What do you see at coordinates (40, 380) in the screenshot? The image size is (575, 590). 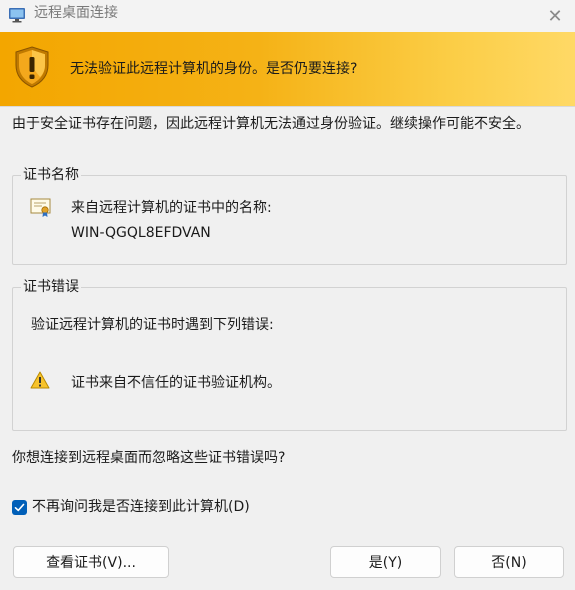 I see `warning-icon` at bounding box center [40, 380].